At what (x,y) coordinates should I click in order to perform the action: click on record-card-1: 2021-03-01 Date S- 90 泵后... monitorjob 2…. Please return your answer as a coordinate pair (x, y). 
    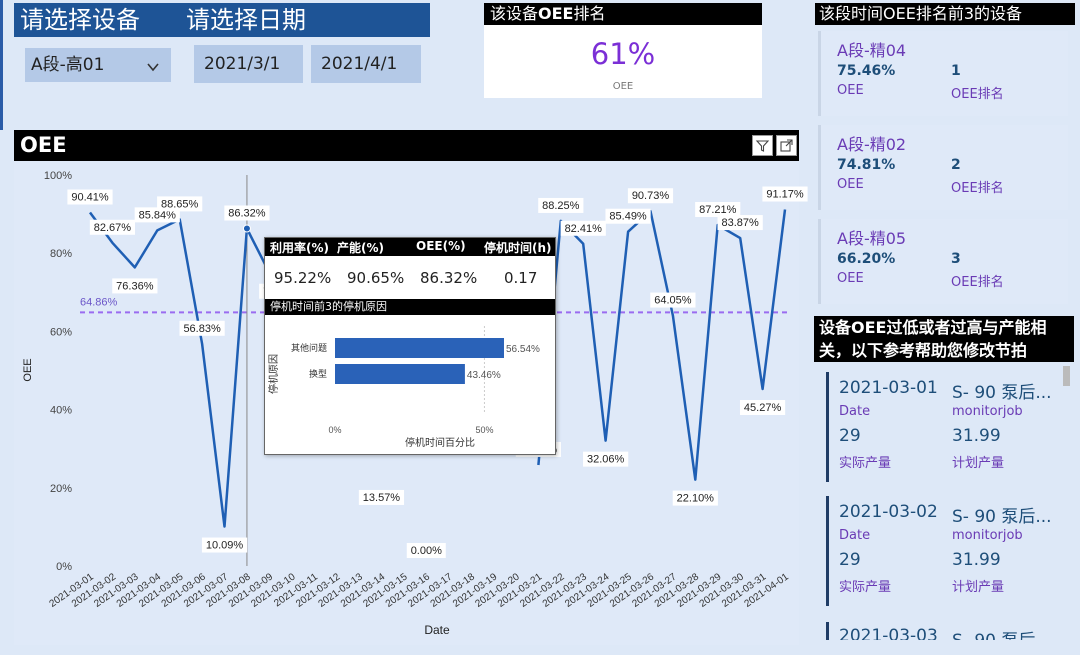
    Looking at the image, I should click on (943, 427).